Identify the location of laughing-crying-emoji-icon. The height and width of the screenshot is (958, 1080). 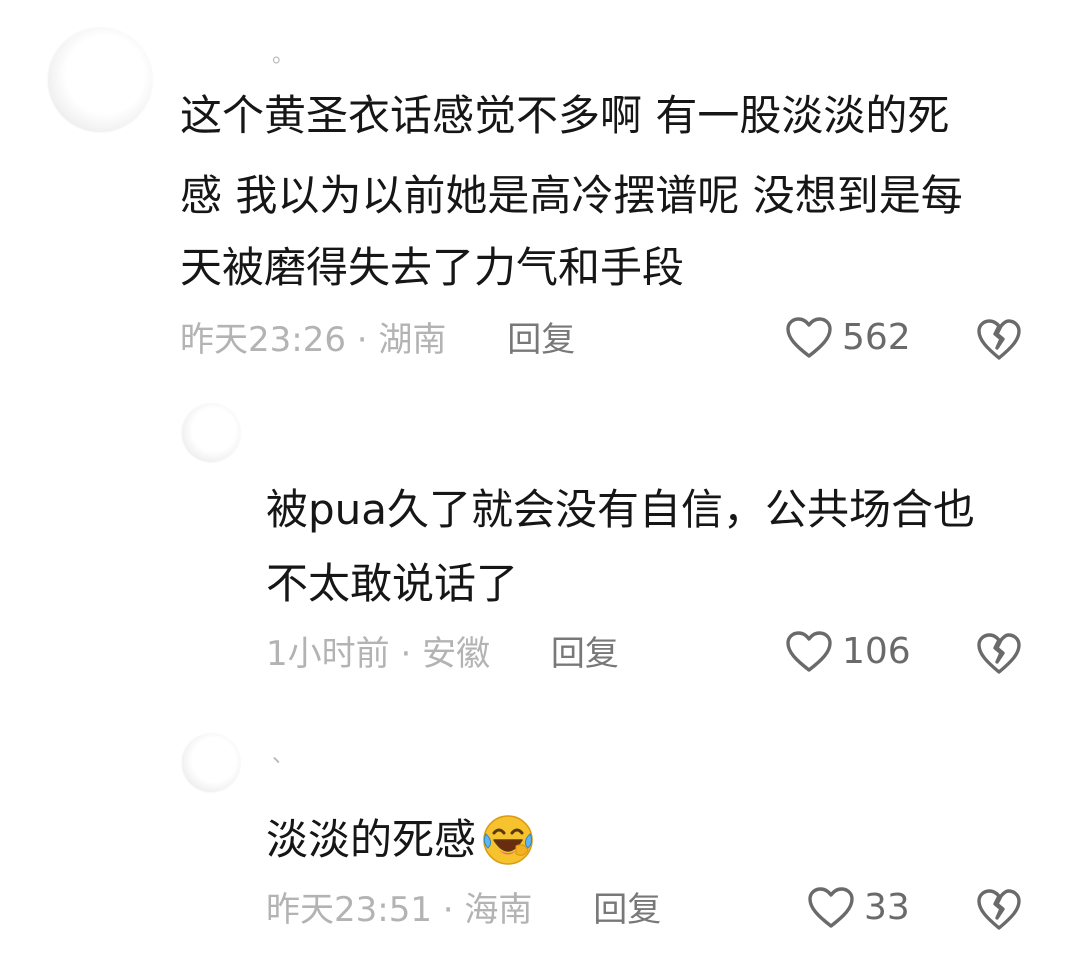
(508, 840).